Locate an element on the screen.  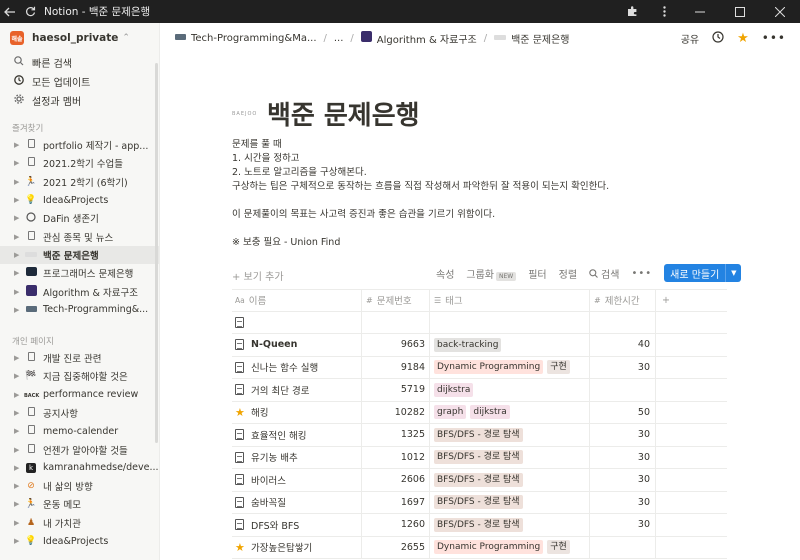
more-options-icon: ••• is located at coordinates (641, 273).